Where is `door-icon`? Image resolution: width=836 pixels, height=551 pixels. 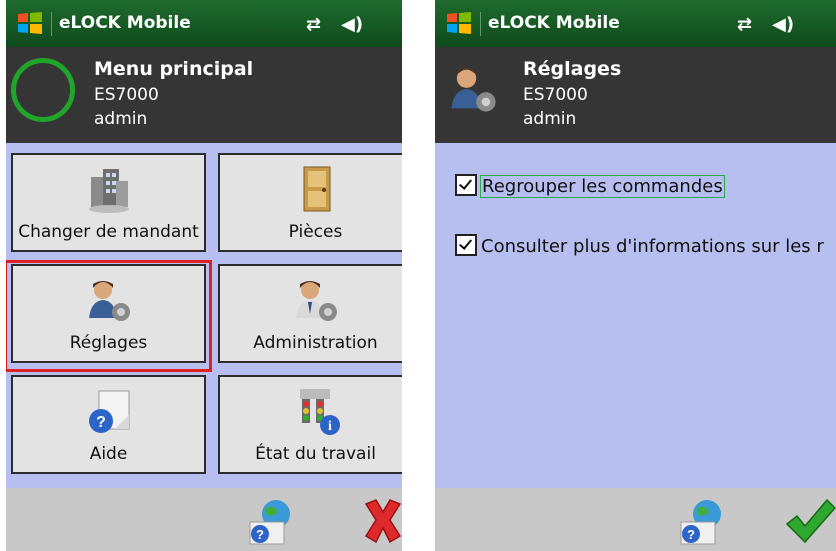
door-icon is located at coordinates (316, 189).